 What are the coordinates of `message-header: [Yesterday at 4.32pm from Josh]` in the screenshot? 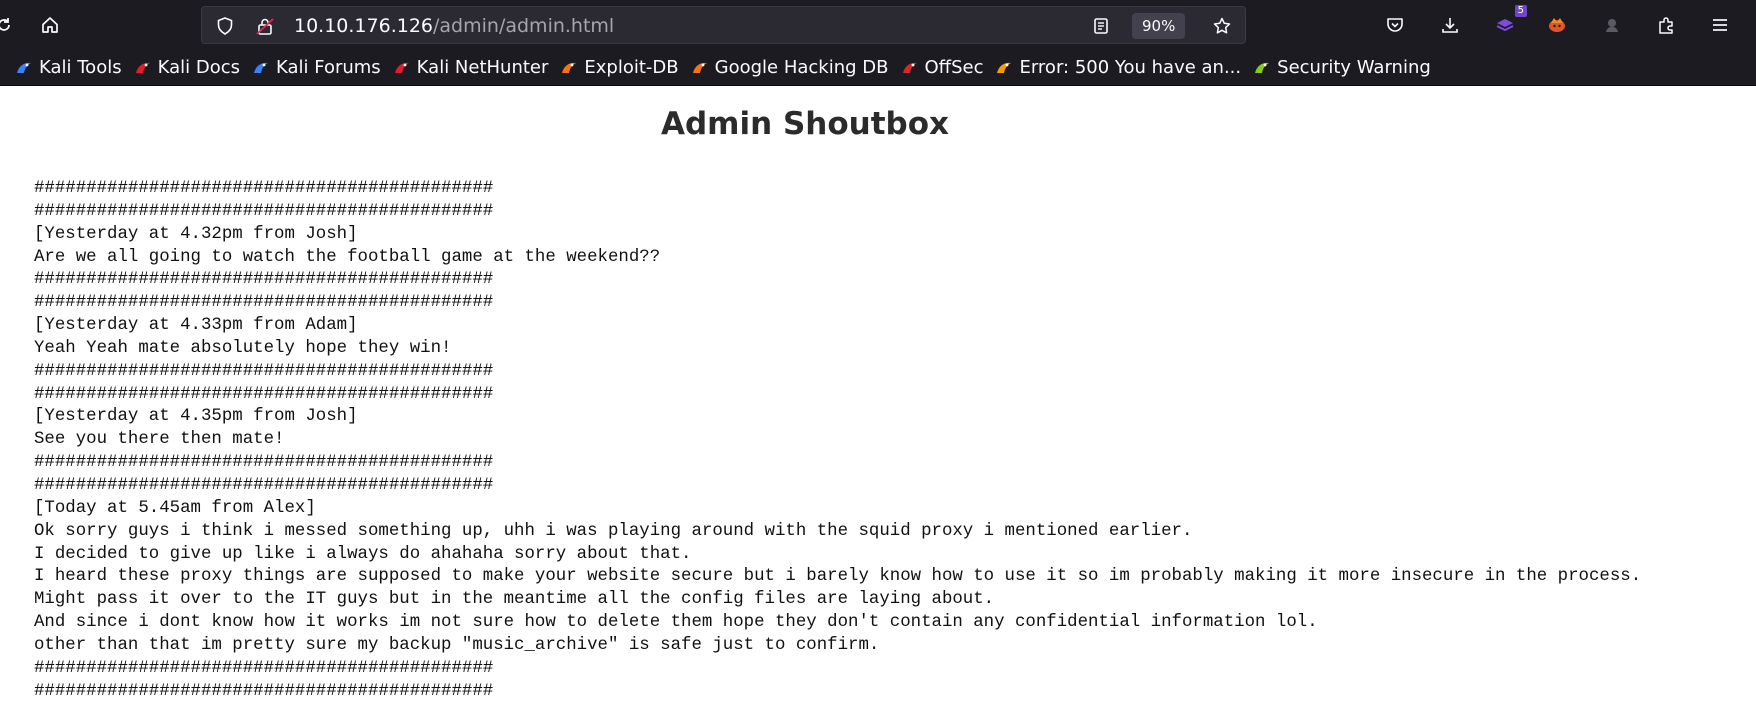 It's located at (196, 234).